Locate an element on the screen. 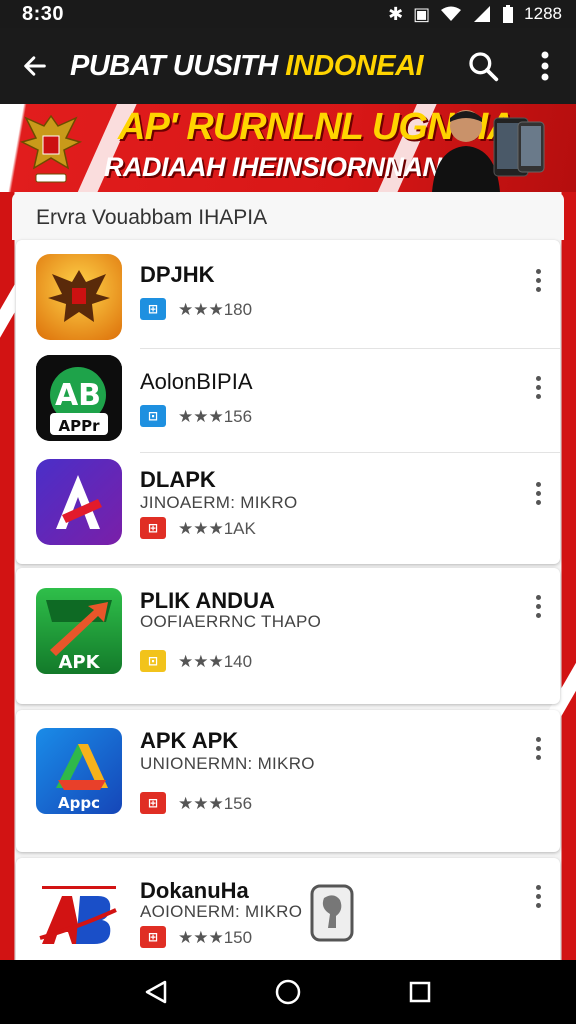  nav-recents-button is located at coordinates (420, 992).